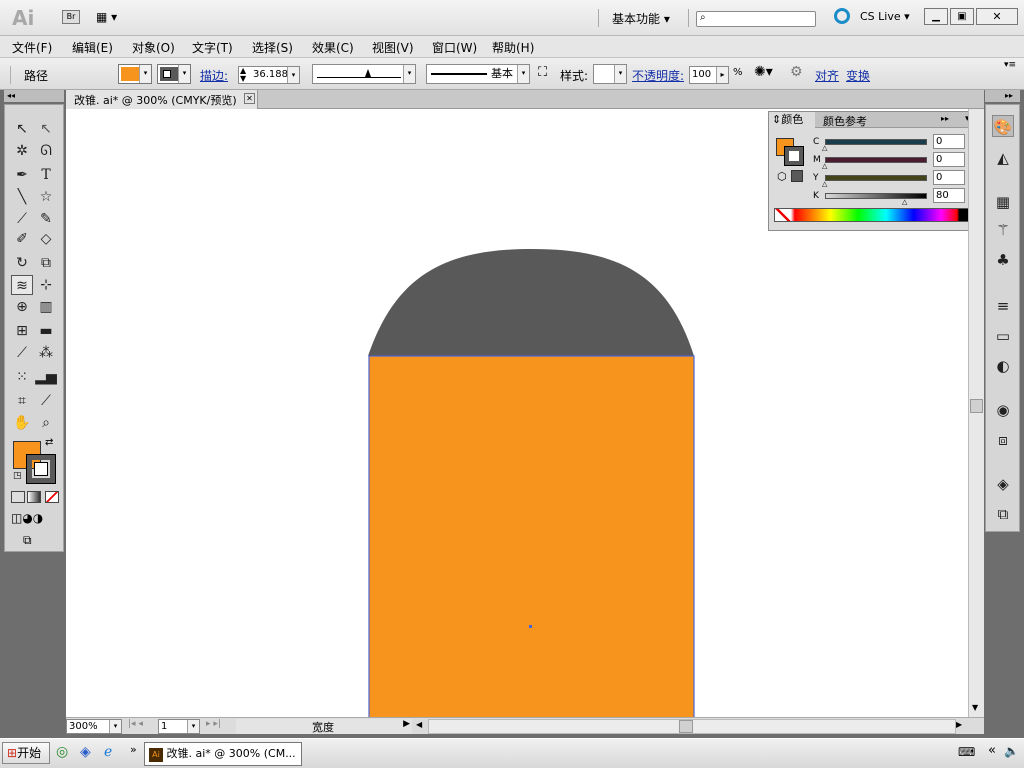 The width and height of the screenshot is (1024, 768). What do you see at coordinates (22, 285) in the screenshot?
I see `width-tool-icon: ≋` at bounding box center [22, 285].